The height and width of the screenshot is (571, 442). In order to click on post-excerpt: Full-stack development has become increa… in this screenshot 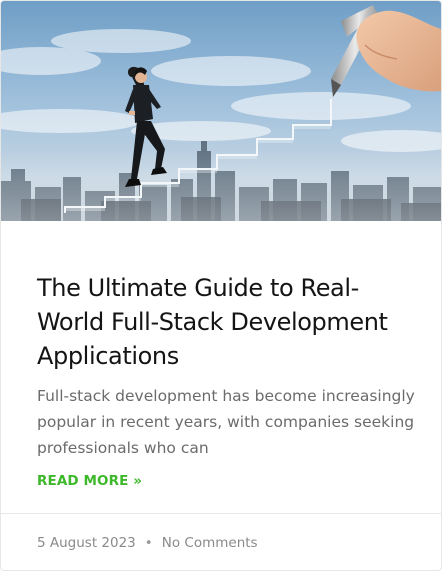, I will do `click(226, 422)`.